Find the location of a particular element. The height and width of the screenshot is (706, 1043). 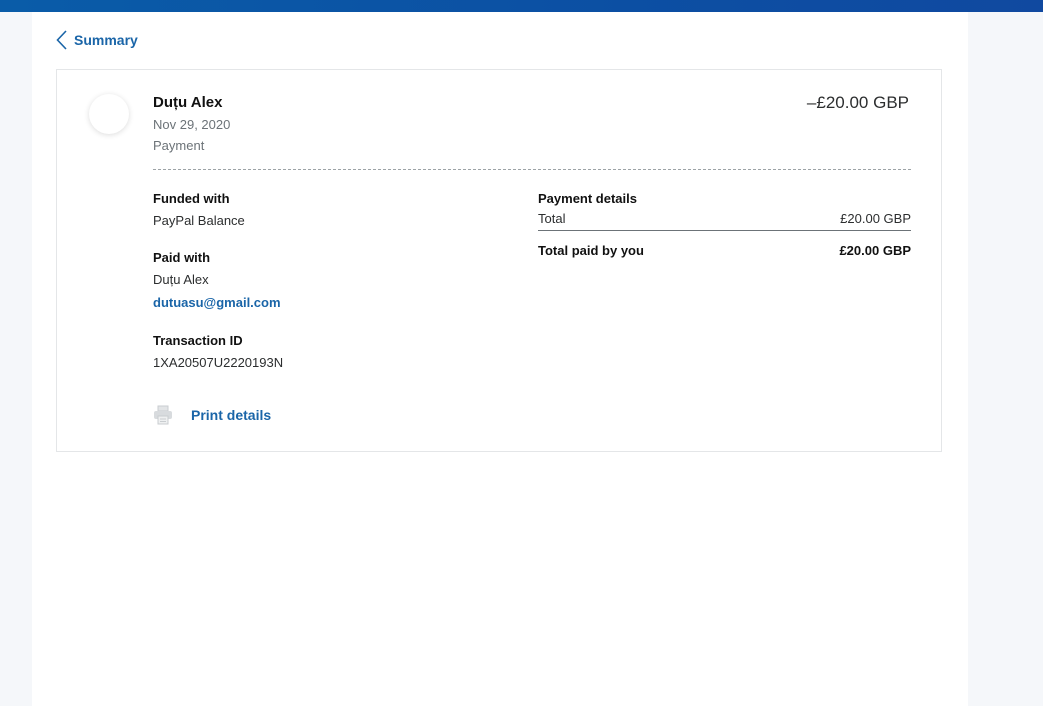

funded-with-label: Funded with is located at coordinates (191, 198).